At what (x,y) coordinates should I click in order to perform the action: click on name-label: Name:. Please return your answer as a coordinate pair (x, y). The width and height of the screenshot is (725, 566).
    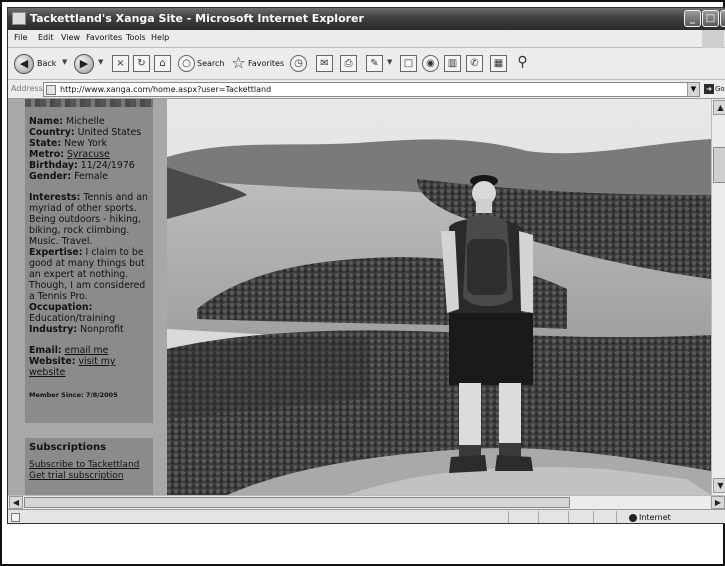
    Looking at the image, I should click on (46, 121).